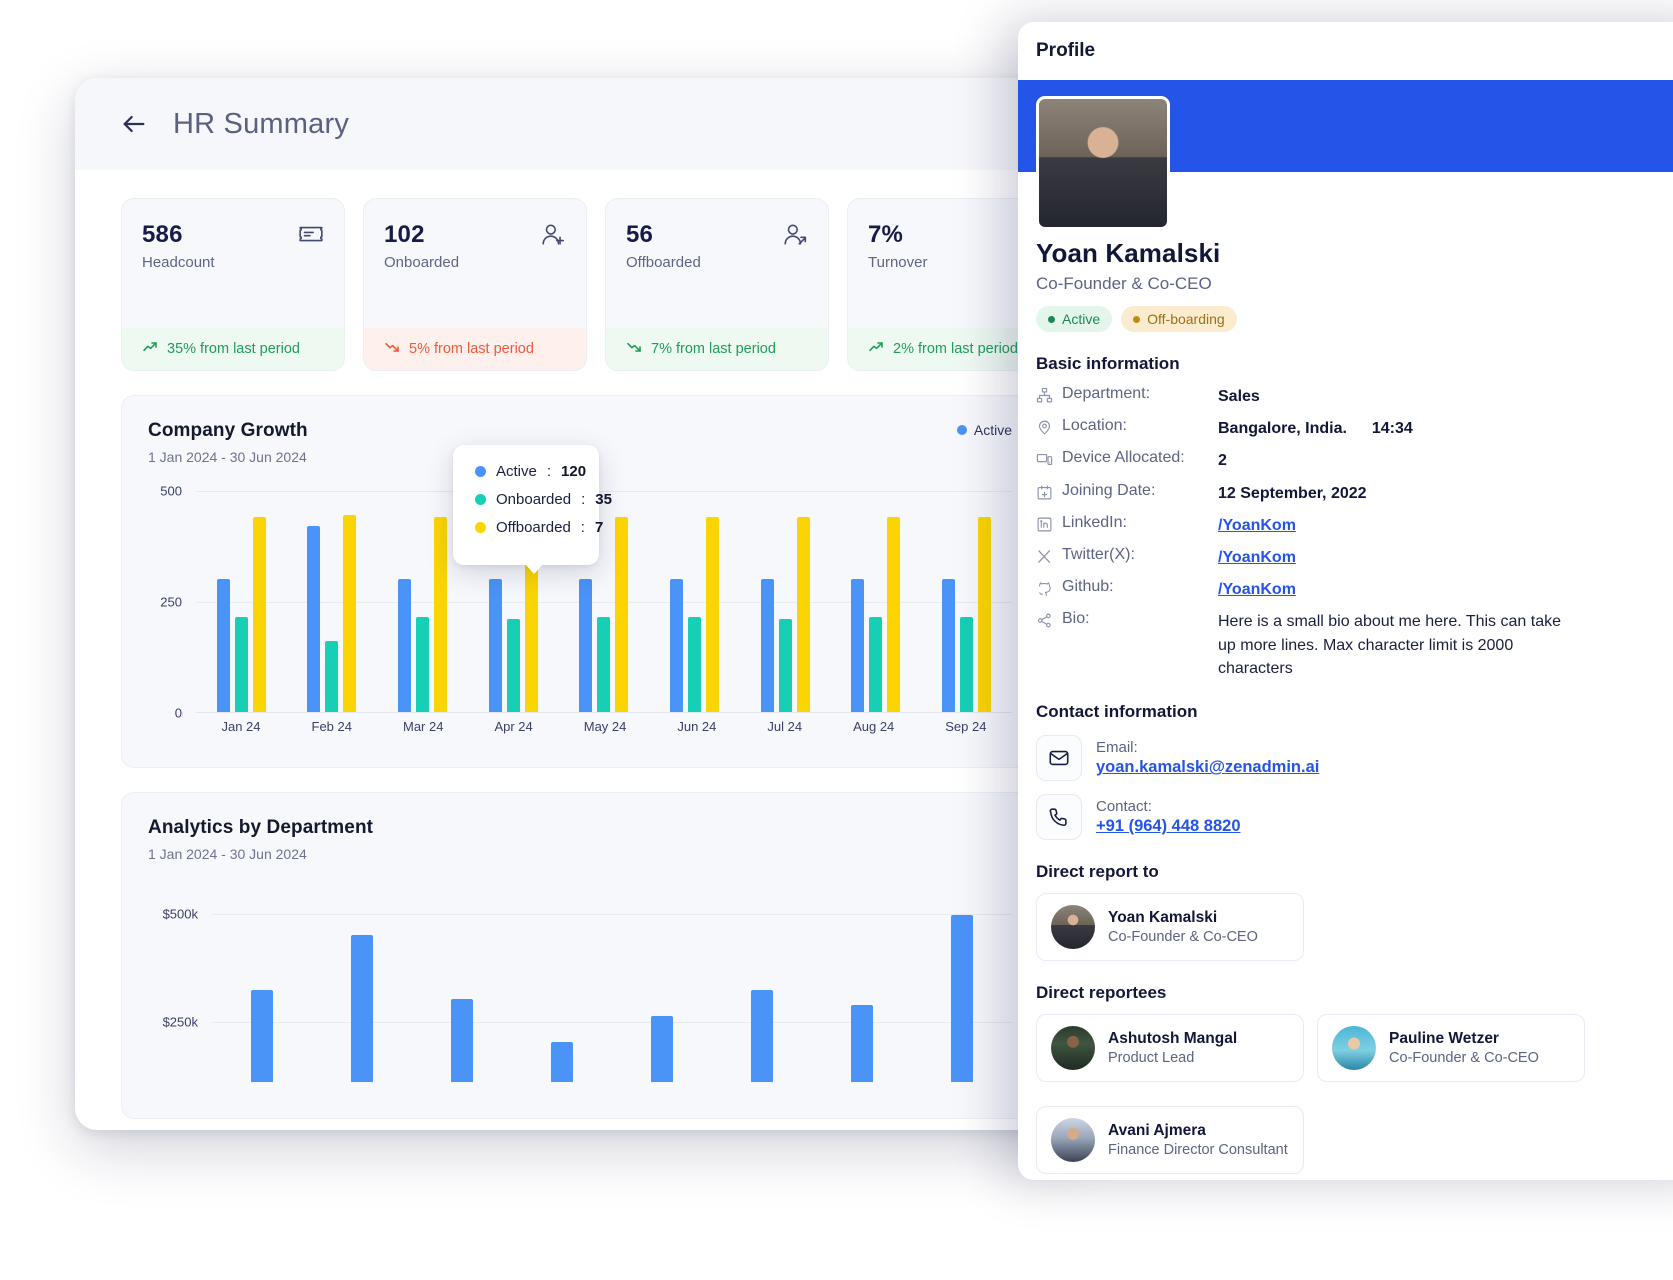 The height and width of the screenshot is (1280, 1673). I want to click on kpi-value: 586, so click(162, 234).